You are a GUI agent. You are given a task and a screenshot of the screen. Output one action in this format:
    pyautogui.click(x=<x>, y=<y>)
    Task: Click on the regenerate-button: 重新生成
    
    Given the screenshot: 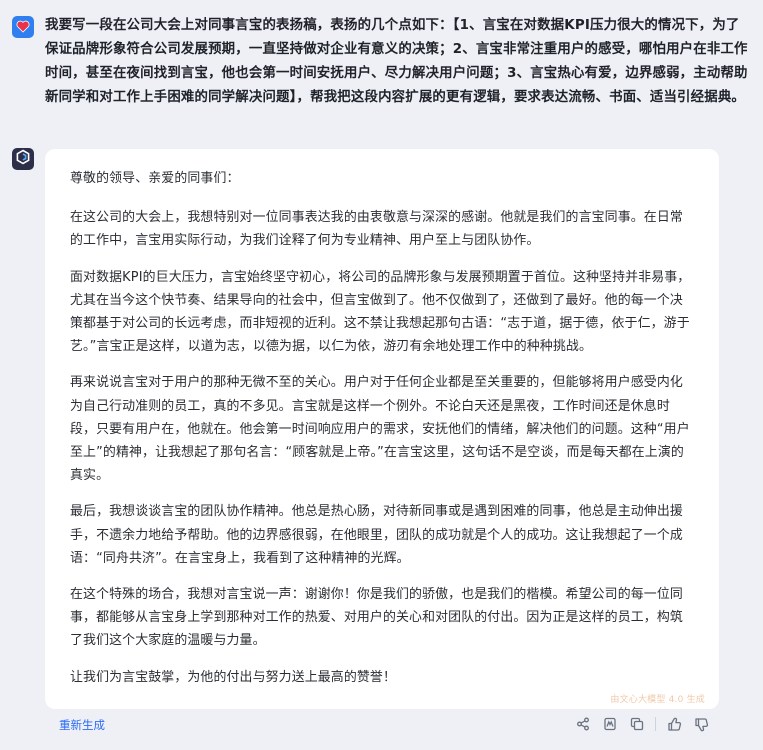 What is the action you would take?
    pyautogui.click(x=82, y=725)
    